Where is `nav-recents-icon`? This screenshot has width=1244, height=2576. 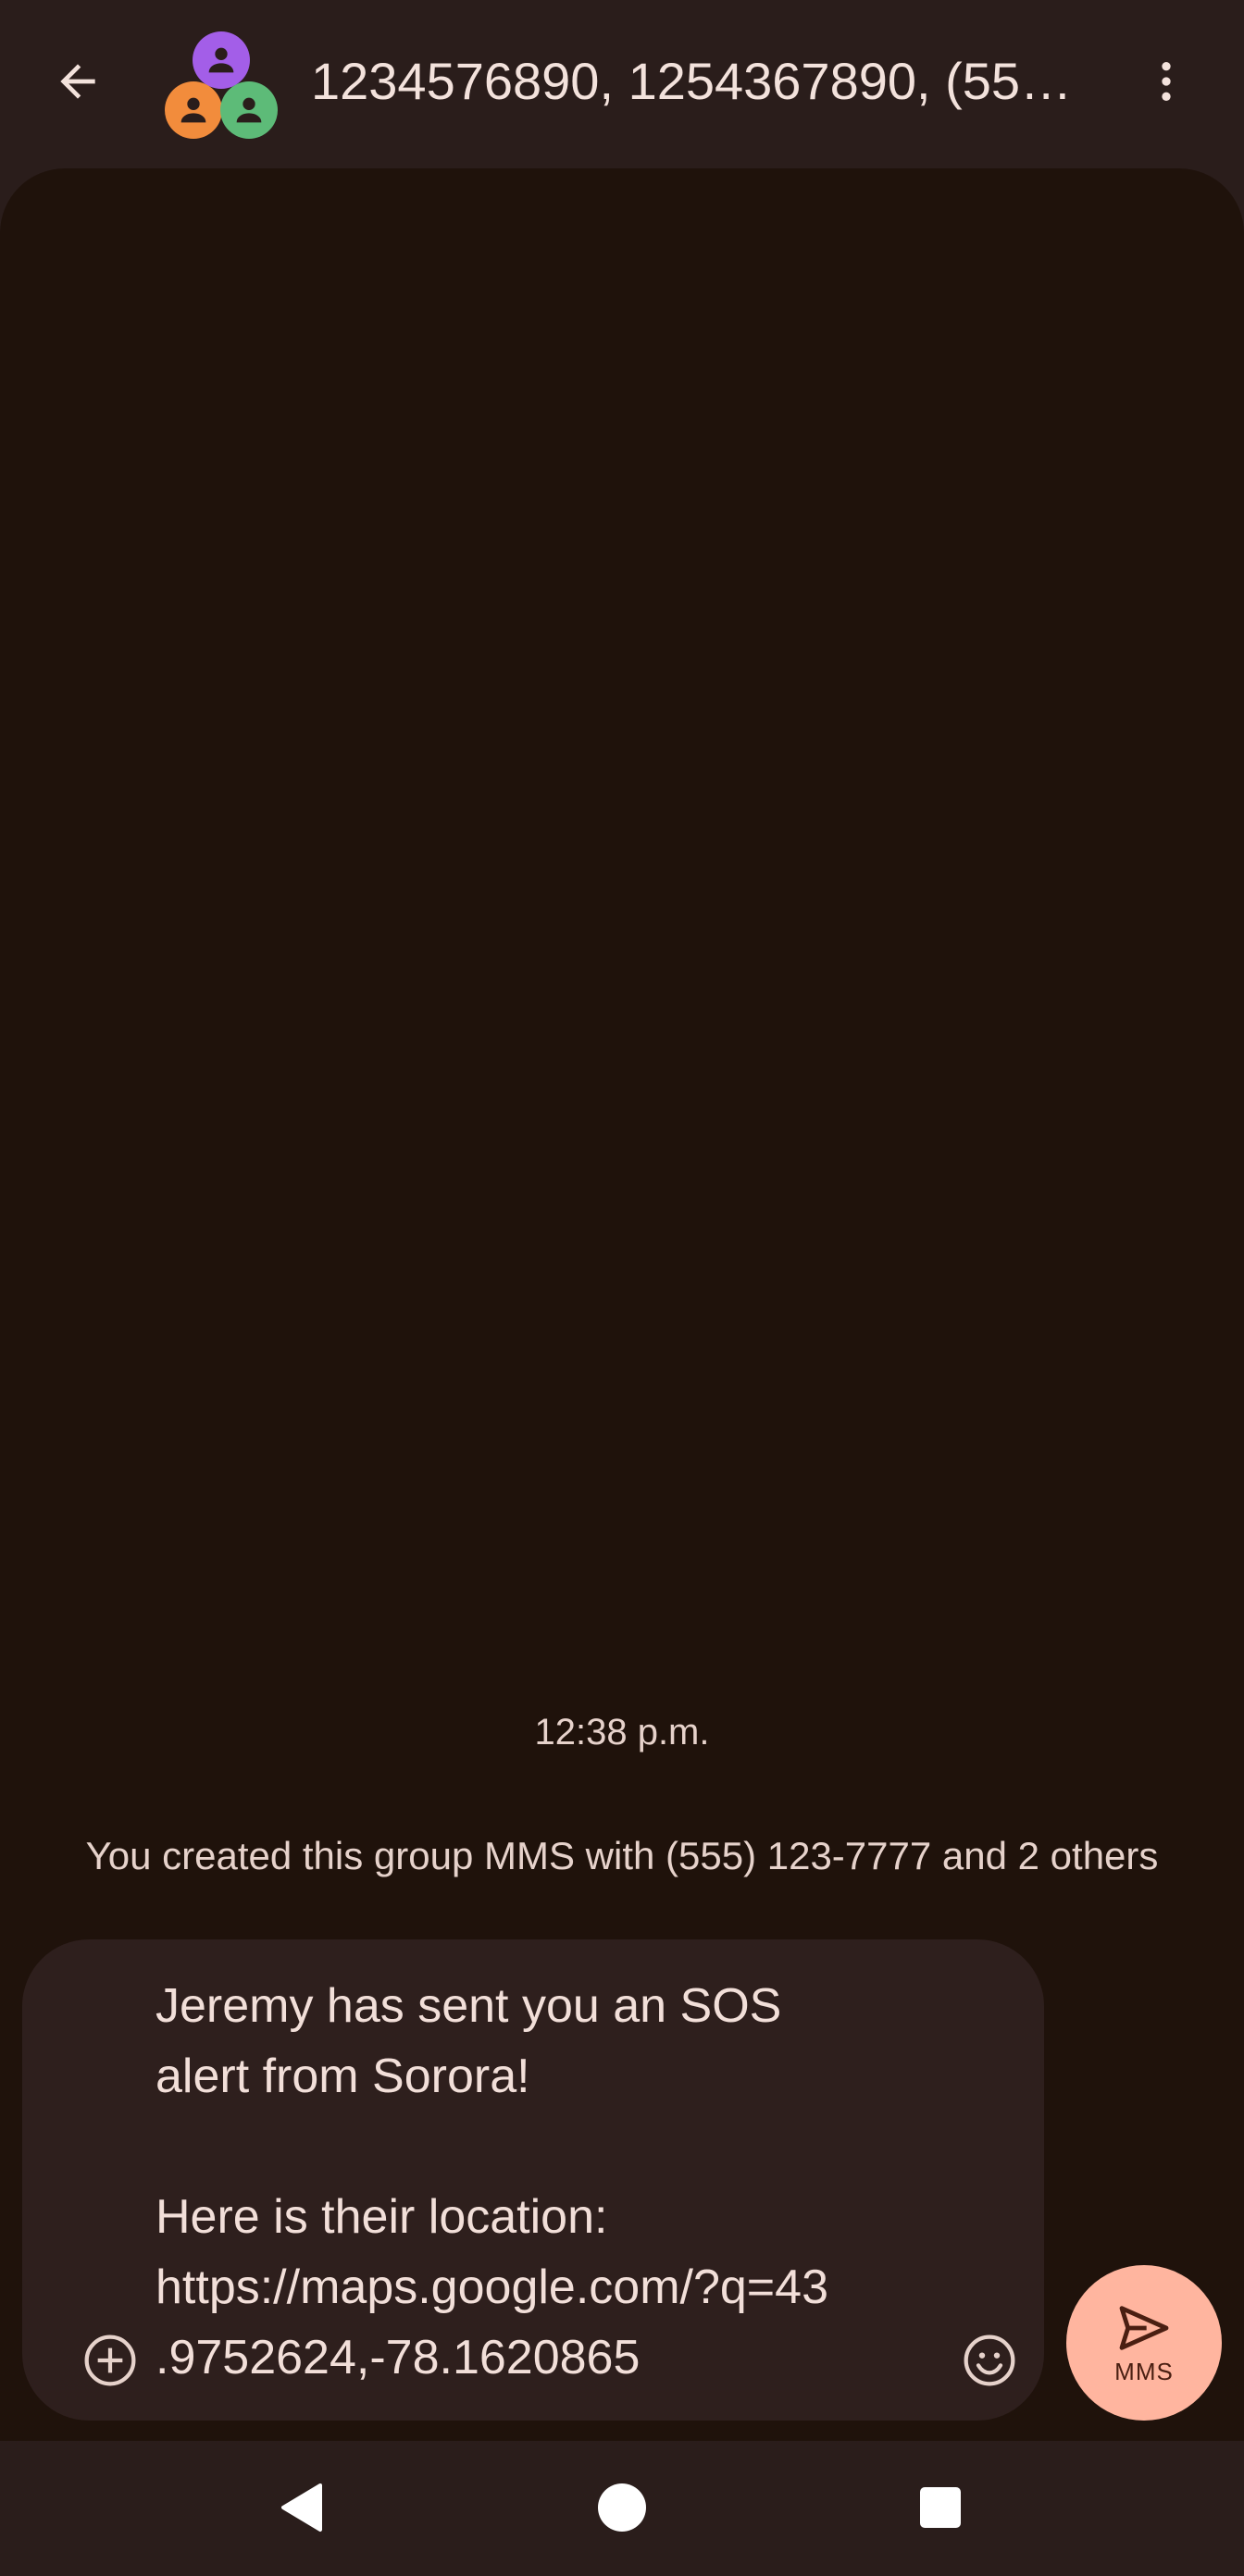
nav-recents-icon is located at coordinates (941, 2507).